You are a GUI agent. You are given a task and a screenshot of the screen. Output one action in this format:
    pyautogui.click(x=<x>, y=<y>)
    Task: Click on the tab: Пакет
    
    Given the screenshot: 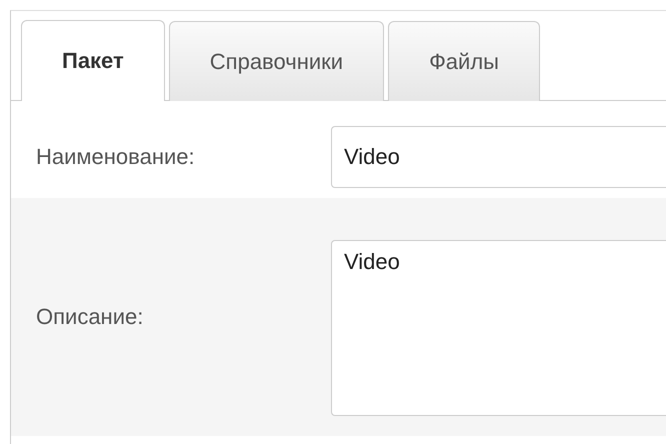 What is the action you would take?
    pyautogui.click(x=93, y=60)
    